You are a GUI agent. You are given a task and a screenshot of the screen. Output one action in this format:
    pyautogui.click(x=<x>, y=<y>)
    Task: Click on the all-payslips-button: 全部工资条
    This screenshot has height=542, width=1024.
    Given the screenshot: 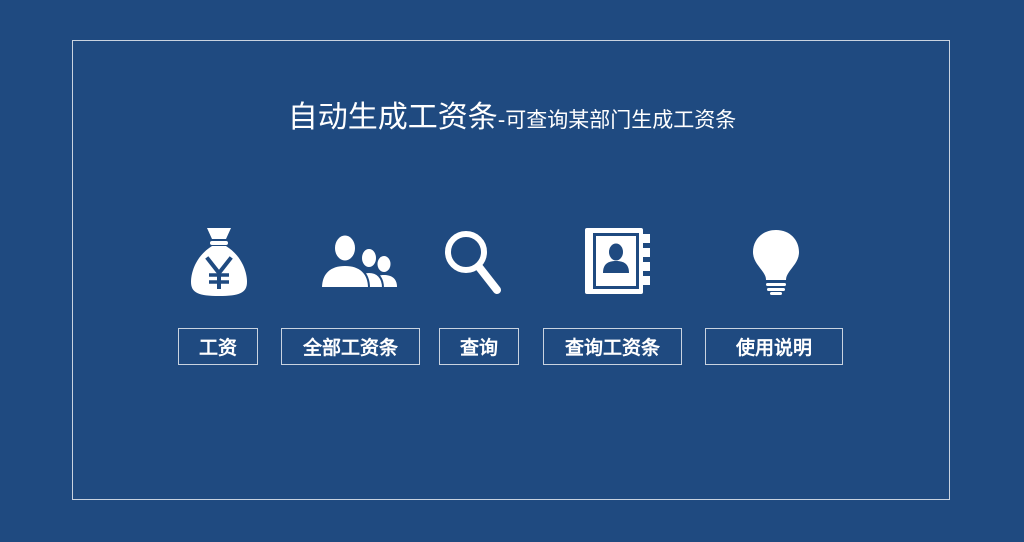 What is the action you would take?
    pyautogui.click(x=350, y=346)
    